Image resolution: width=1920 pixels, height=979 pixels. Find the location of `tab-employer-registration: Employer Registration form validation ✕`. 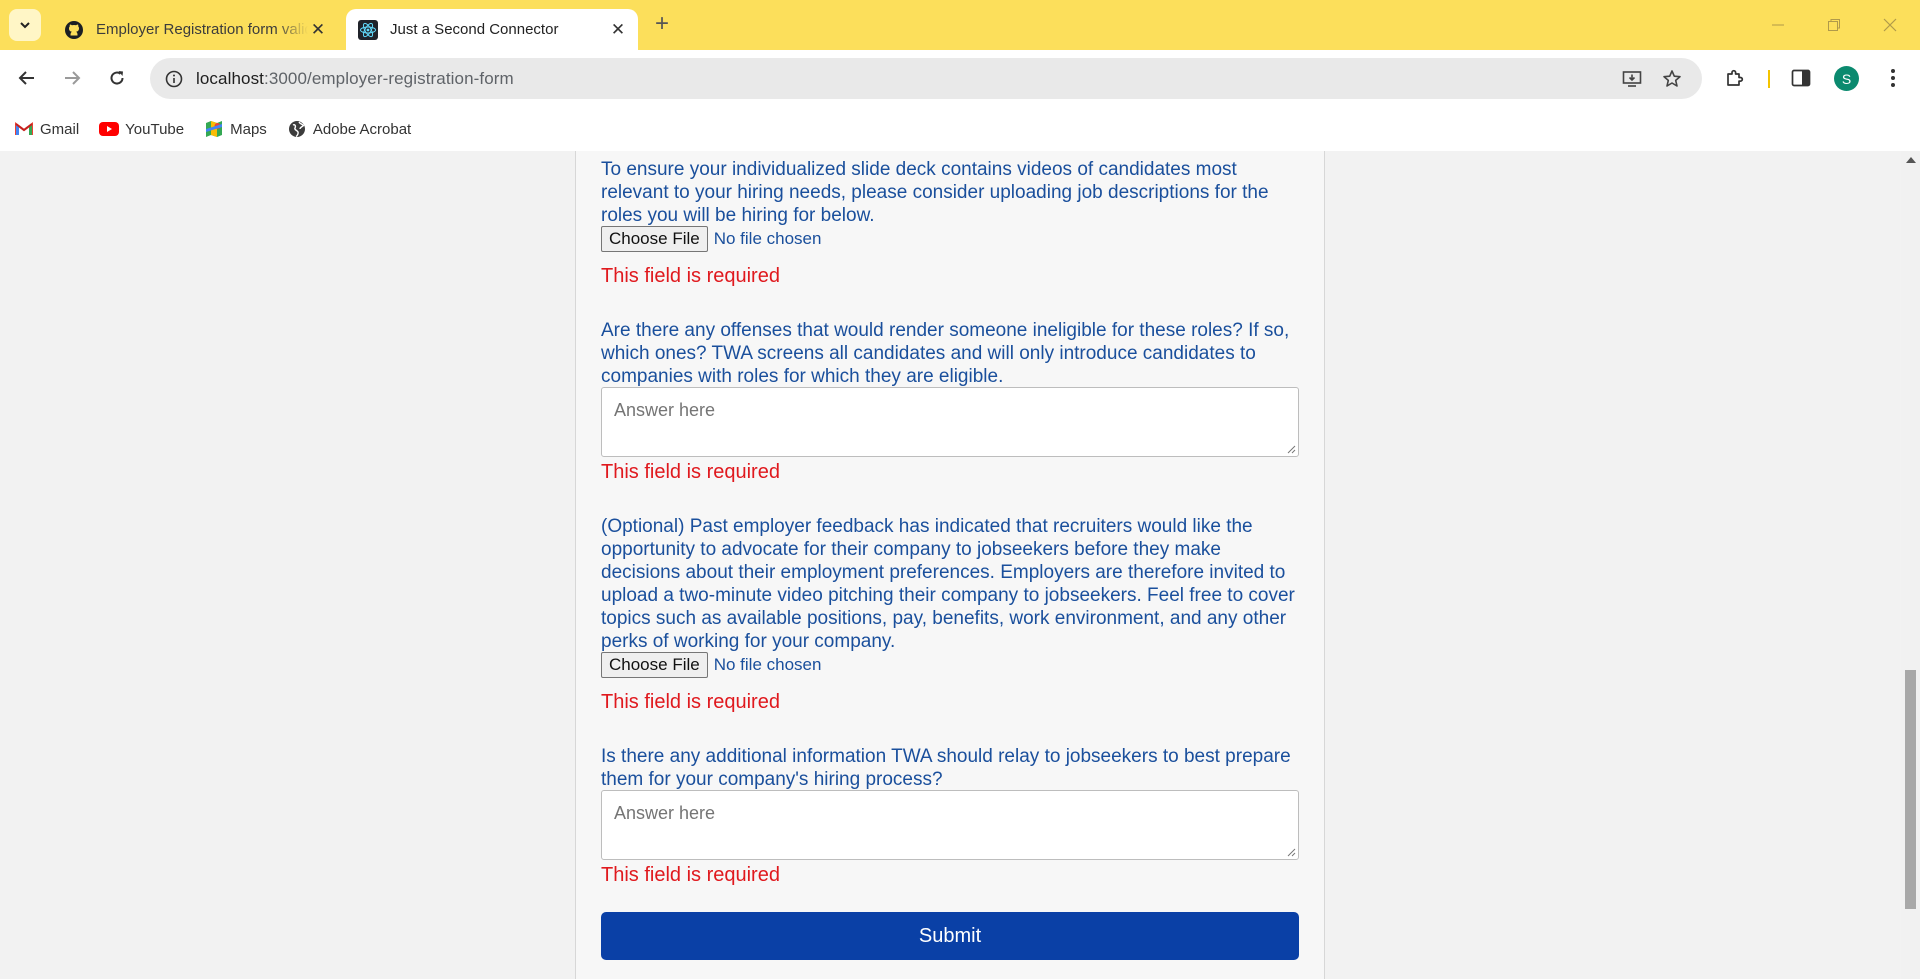

tab-employer-registration: Employer Registration form validation ✕ is located at coordinates (195, 29).